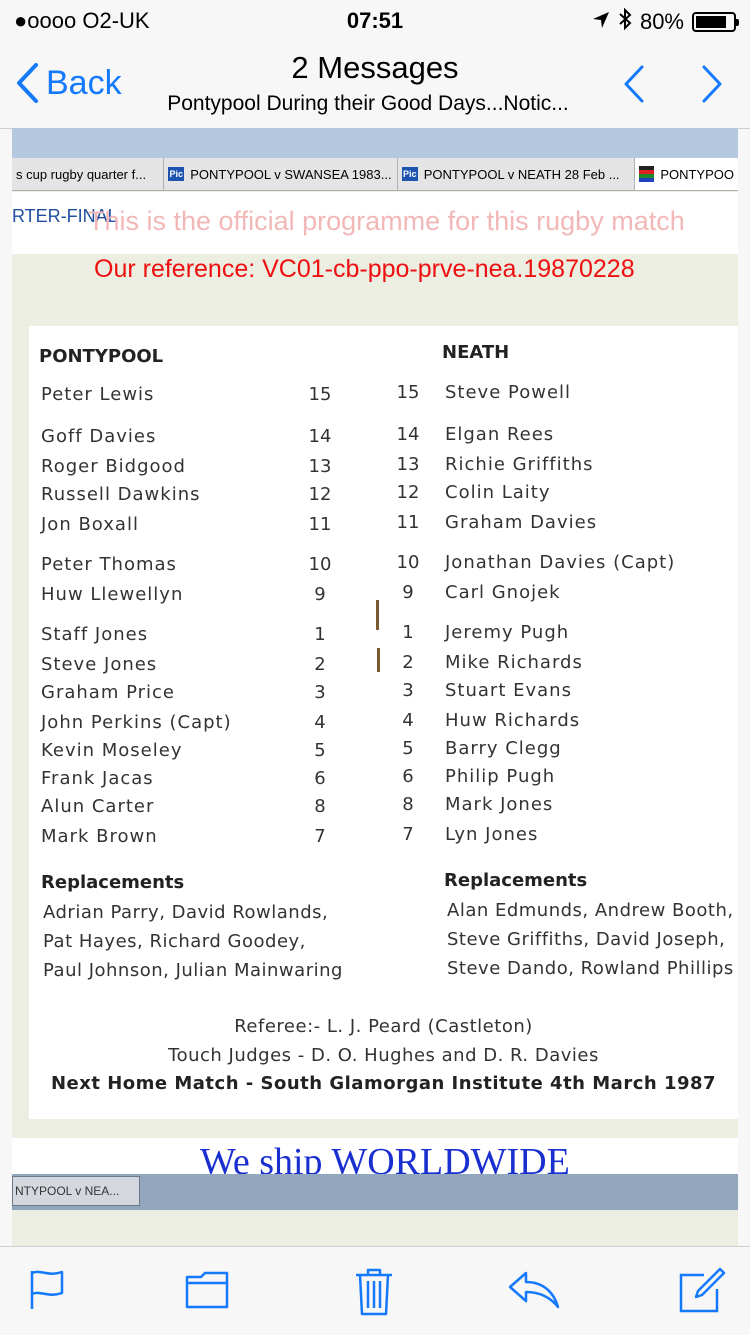 This screenshot has height=1335, width=750. What do you see at coordinates (90, 524) in the screenshot?
I see `home-player-name: Jon Boxall` at bounding box center [90, 524].